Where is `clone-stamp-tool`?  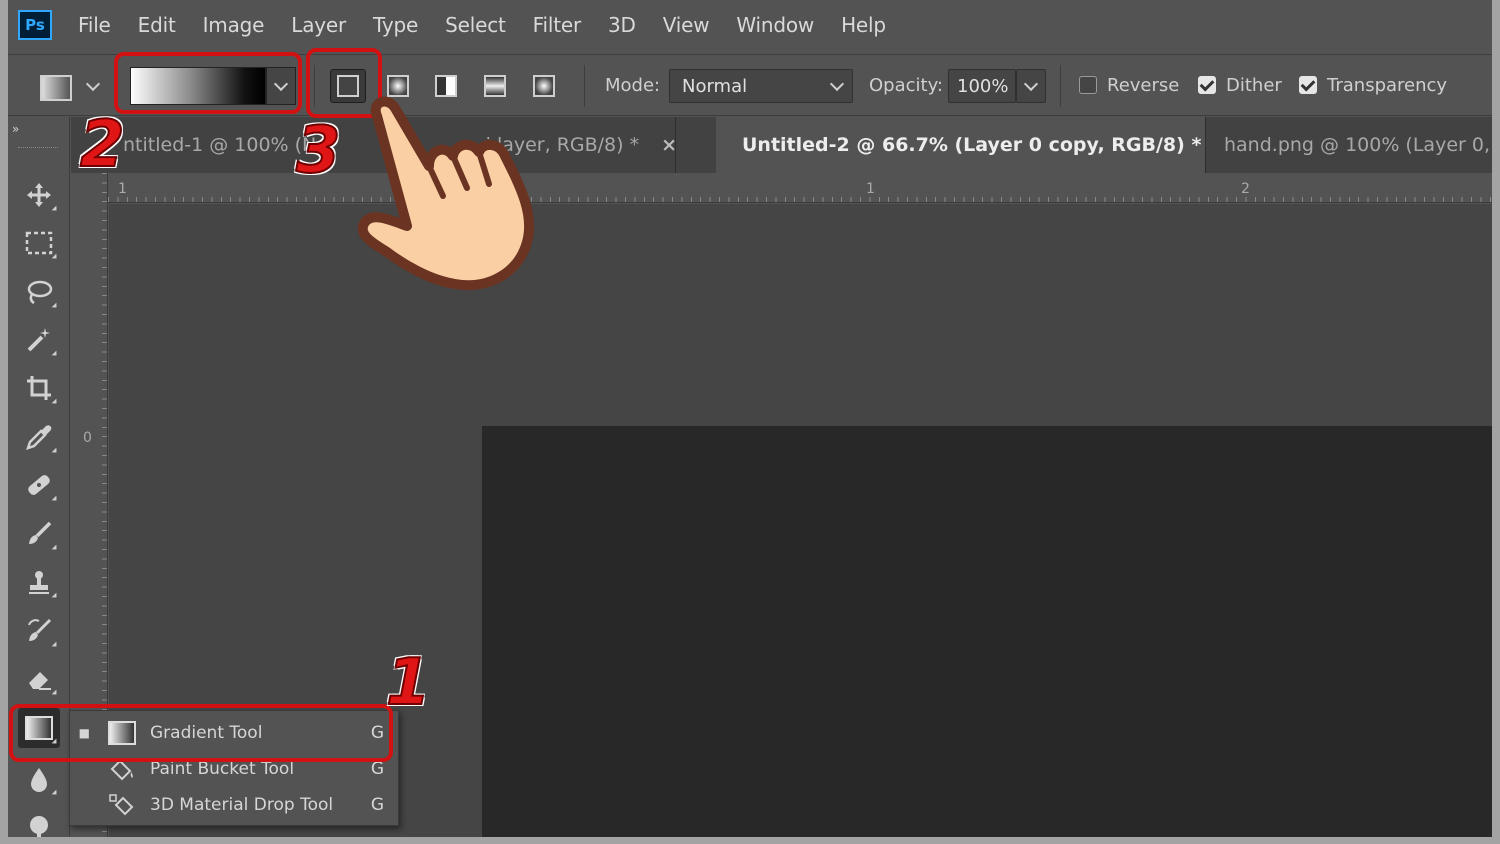 clone-stamp-tool is located at coordinates (39, 582).